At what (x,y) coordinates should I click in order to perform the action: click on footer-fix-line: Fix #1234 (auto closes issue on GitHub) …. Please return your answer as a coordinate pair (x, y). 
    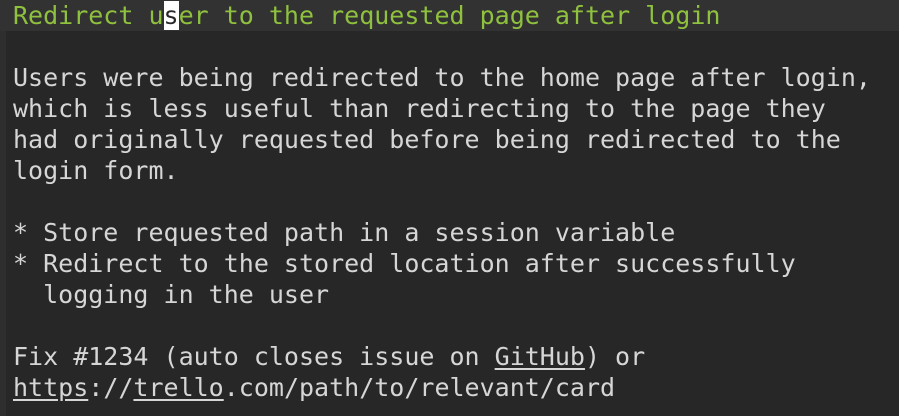
    Looking at the image, I should click on (456, 356).